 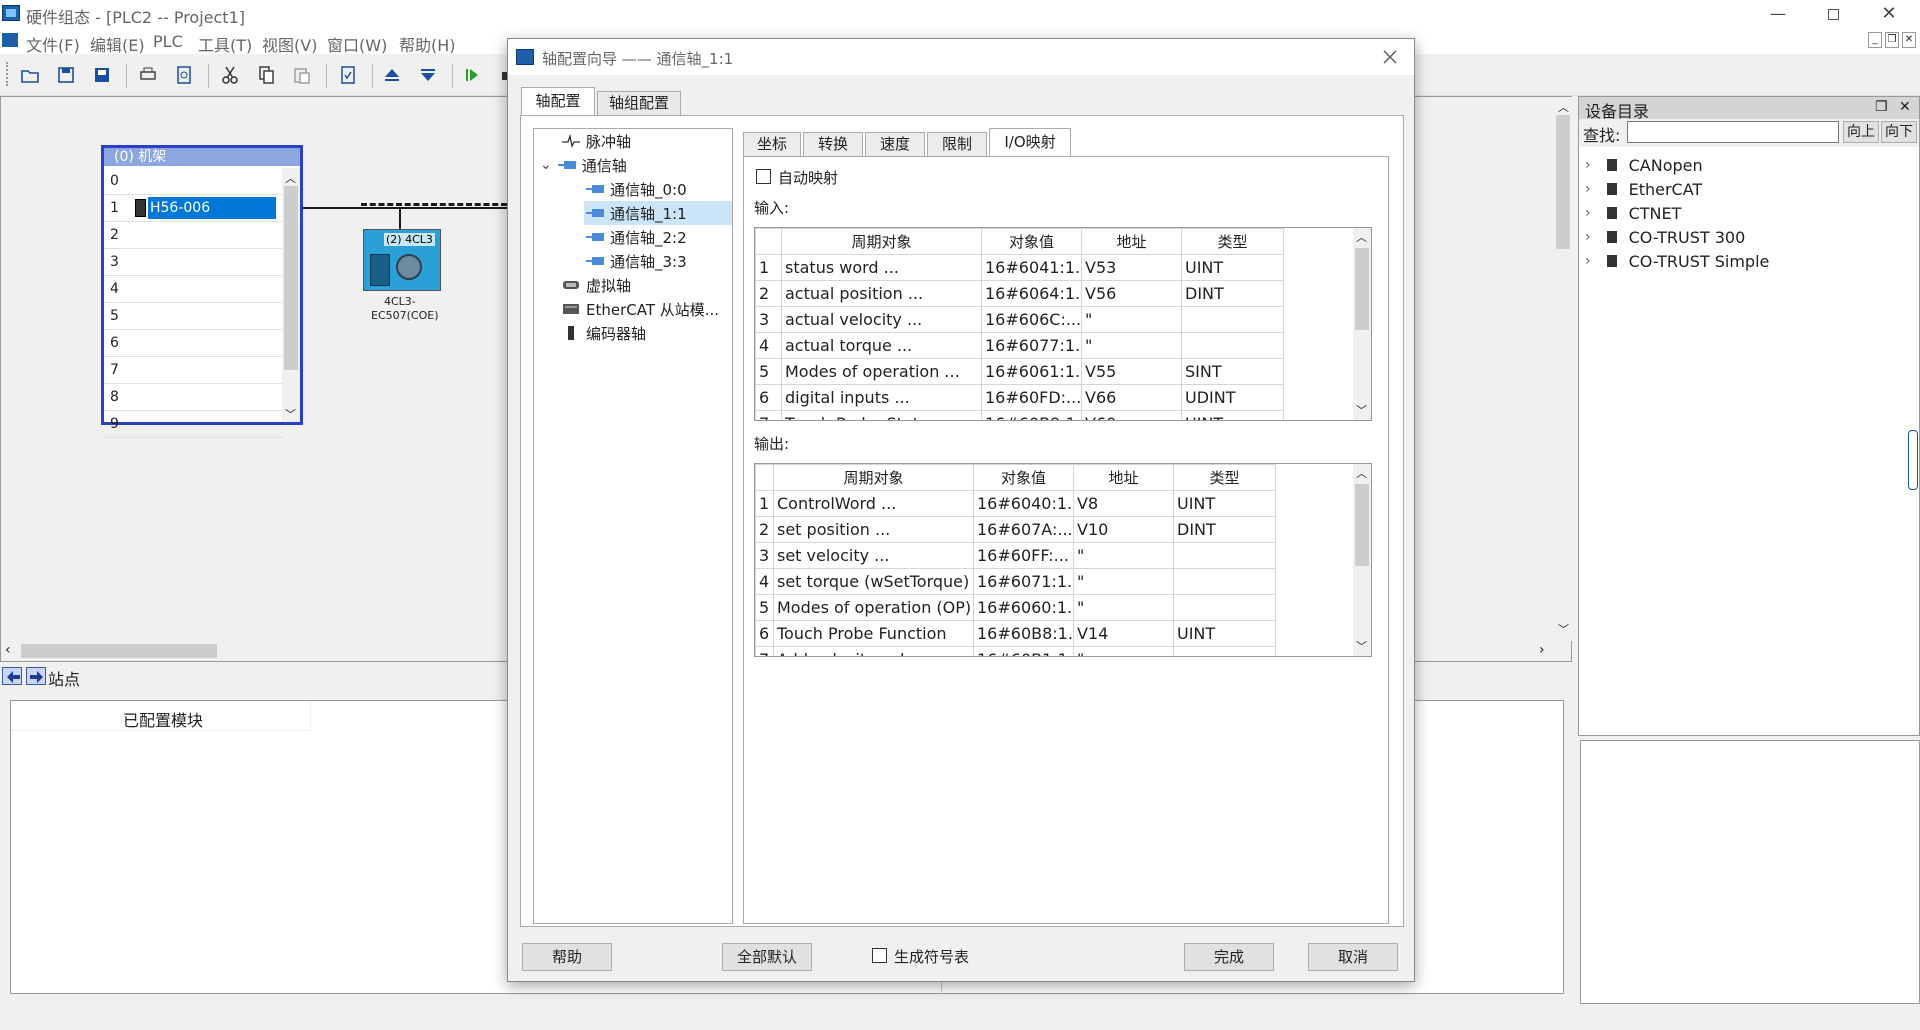 What do you see at coordinates (302, 75) in the screenshot?
I see `paste-icon` at bounding box center [302, 75].